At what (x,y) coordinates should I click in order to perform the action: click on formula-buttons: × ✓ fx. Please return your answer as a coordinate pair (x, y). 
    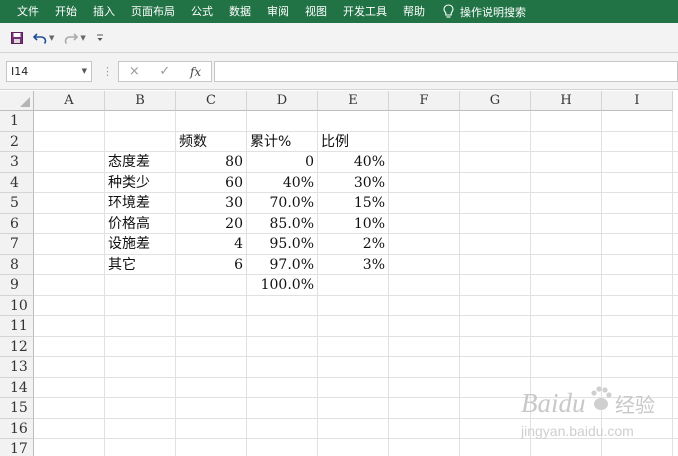
    Looking at the image, I should click on (165, 71).